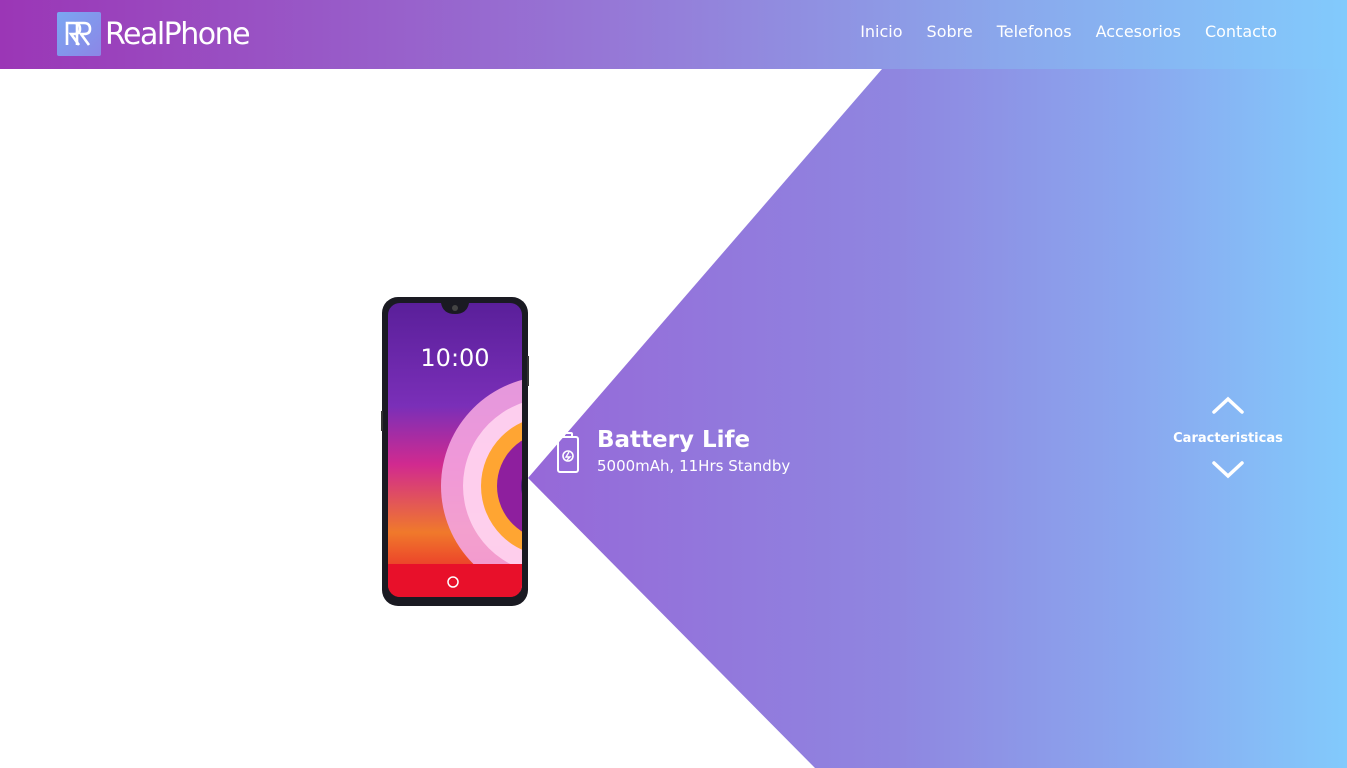 The width and height of the screenshot is (1347, 768). What do you see at coordinates (950, 31) in the screenshot?
I see `nav-item-sobre: Sobre` at bounding box center [950, 31].